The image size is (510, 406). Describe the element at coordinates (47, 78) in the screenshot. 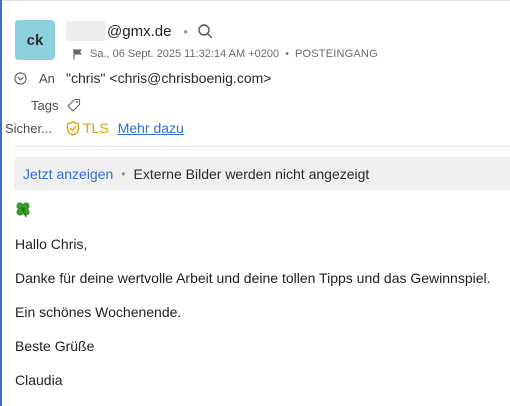

I see `to-label: An` at that location.